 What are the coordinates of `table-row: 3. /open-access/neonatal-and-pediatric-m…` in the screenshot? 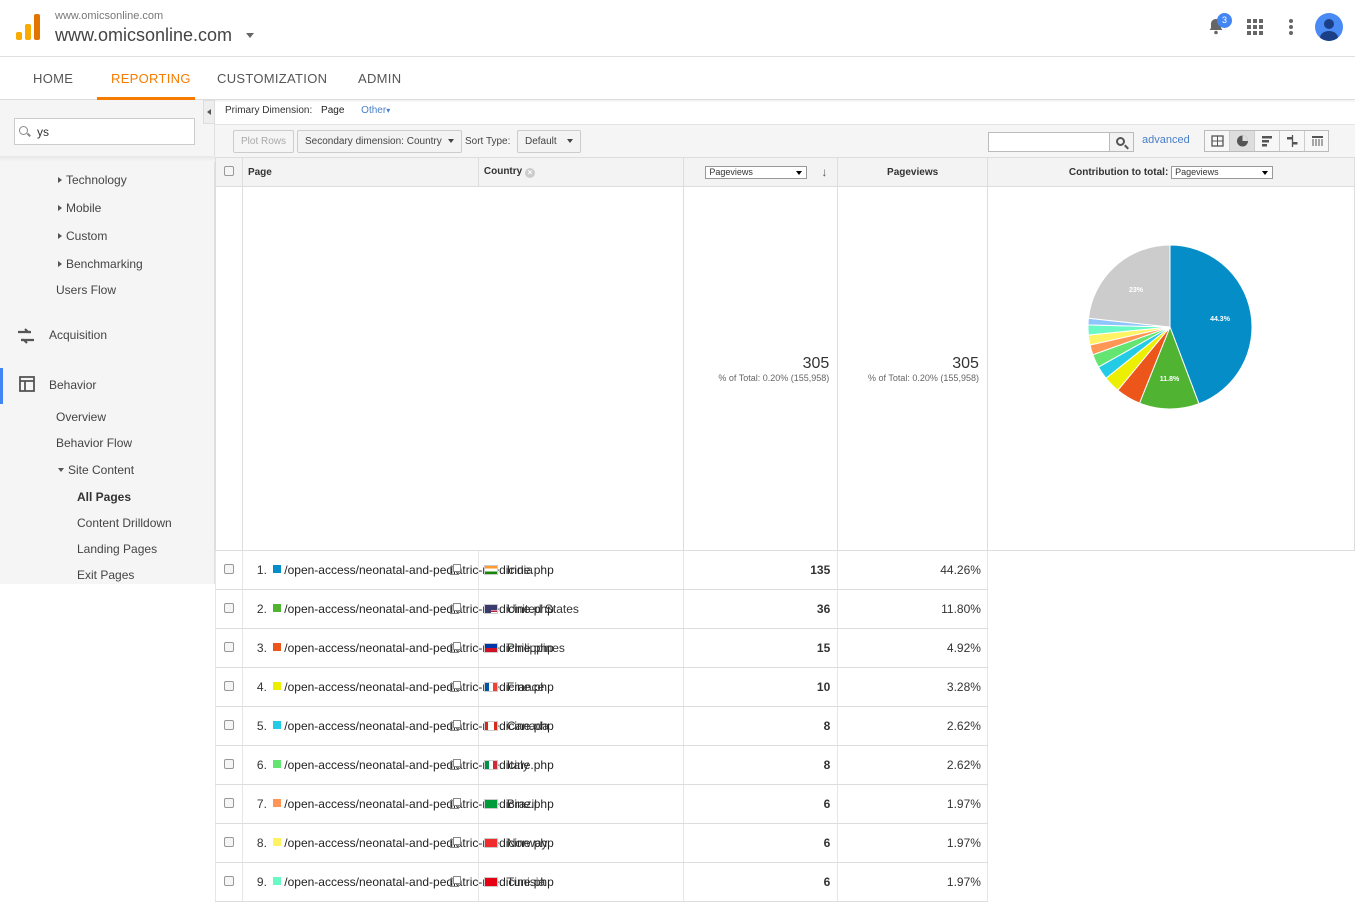 It's located at (785, 648).